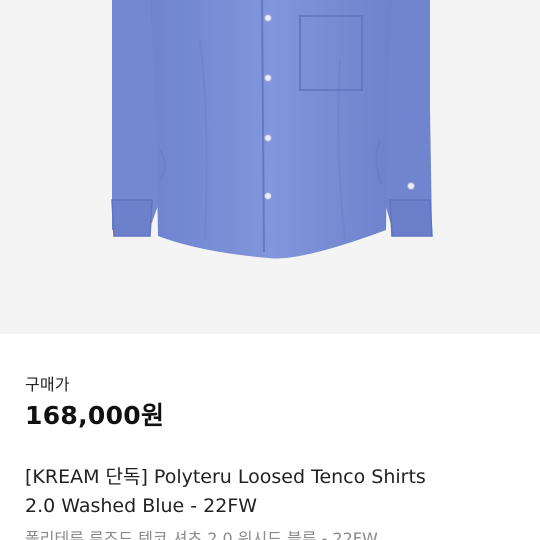  Describe the element at coordinates (95, 415) in the screenshot. I see `price: 168,000원` at that location.